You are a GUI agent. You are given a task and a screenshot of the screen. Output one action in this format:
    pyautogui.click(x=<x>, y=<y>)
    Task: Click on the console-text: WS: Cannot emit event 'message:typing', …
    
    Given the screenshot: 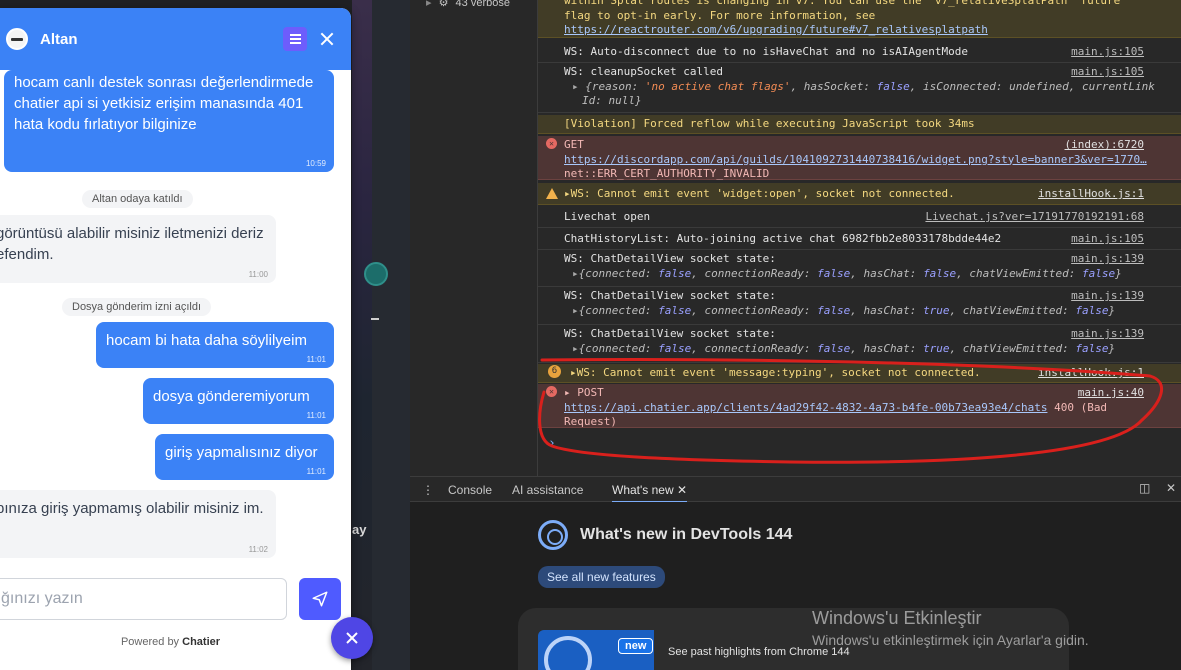 What is the action you would take?
    pyautogui.click(x=778, y=372)
    